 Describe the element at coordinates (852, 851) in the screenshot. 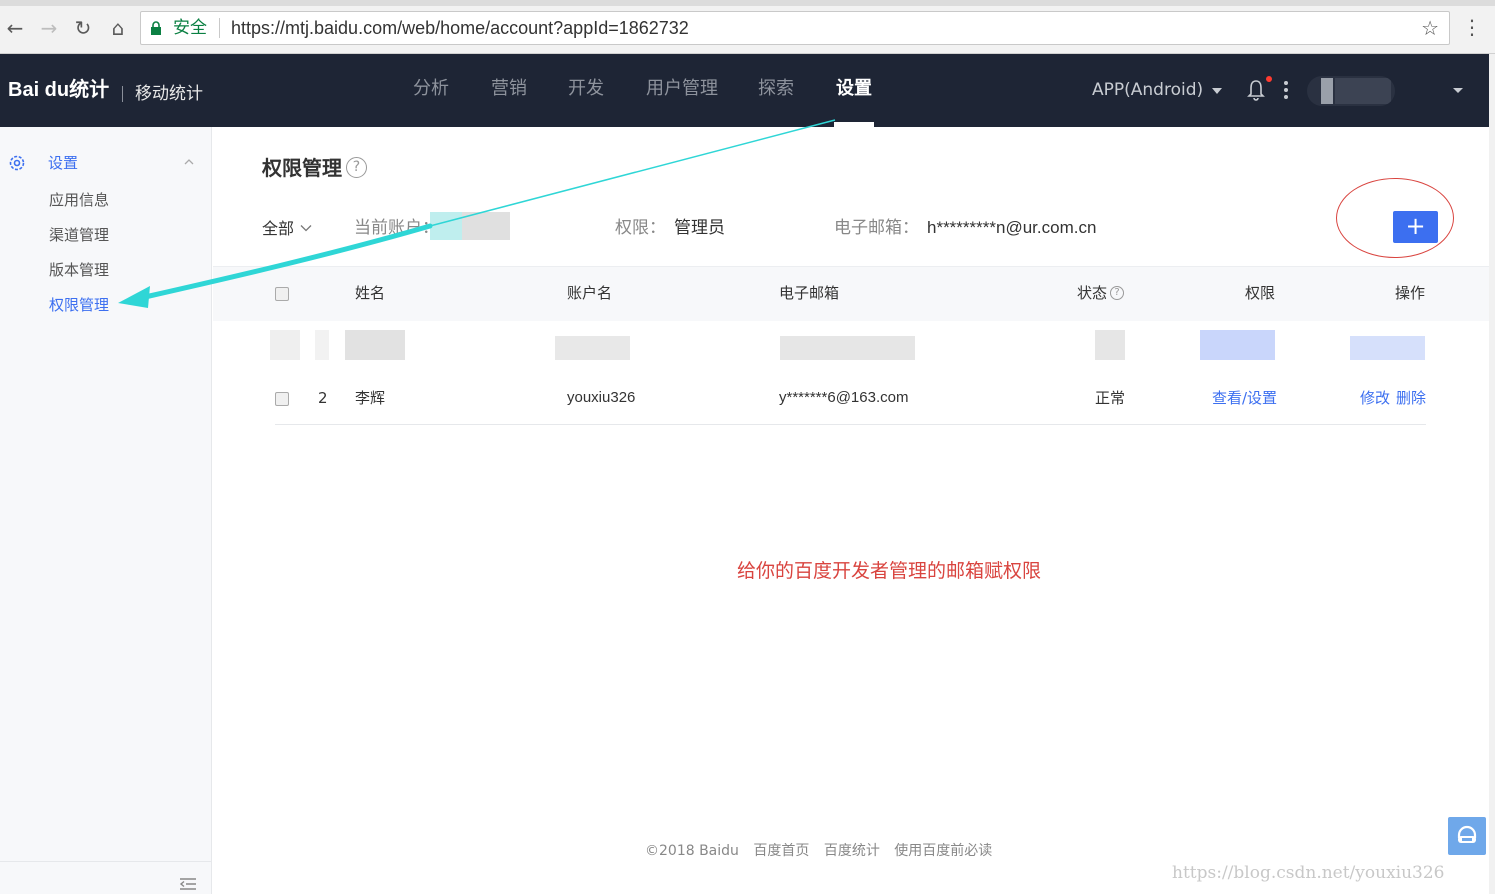

I see `footer-link-baidu-tongji: 百度统计` at that location.